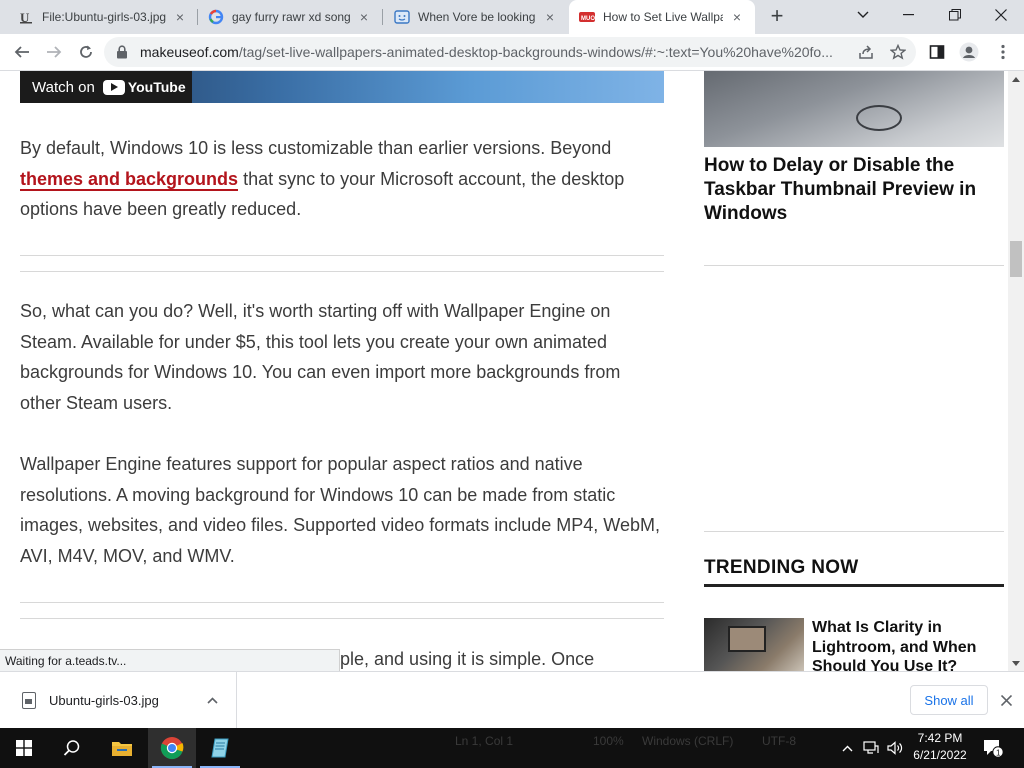 The height and width of the screenshot is (768, 1024). What do you see at coordinates (129, 179) in the screenshot?
I see `themes-and-backgrounds-link: themes and backgrounds` at bounding box center [129, 179].